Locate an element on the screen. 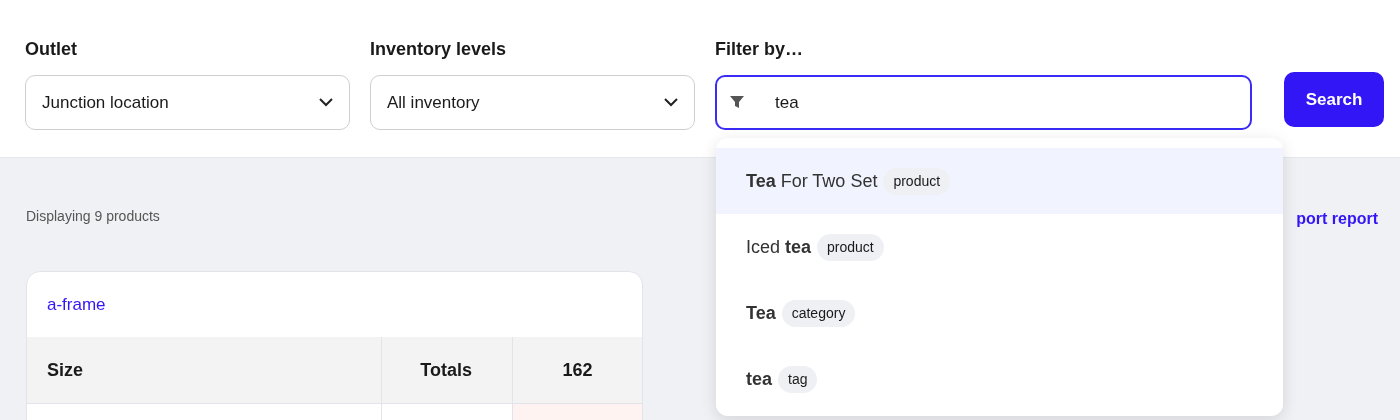  field-label: Inventory levels is located at coordinates (439, 49).